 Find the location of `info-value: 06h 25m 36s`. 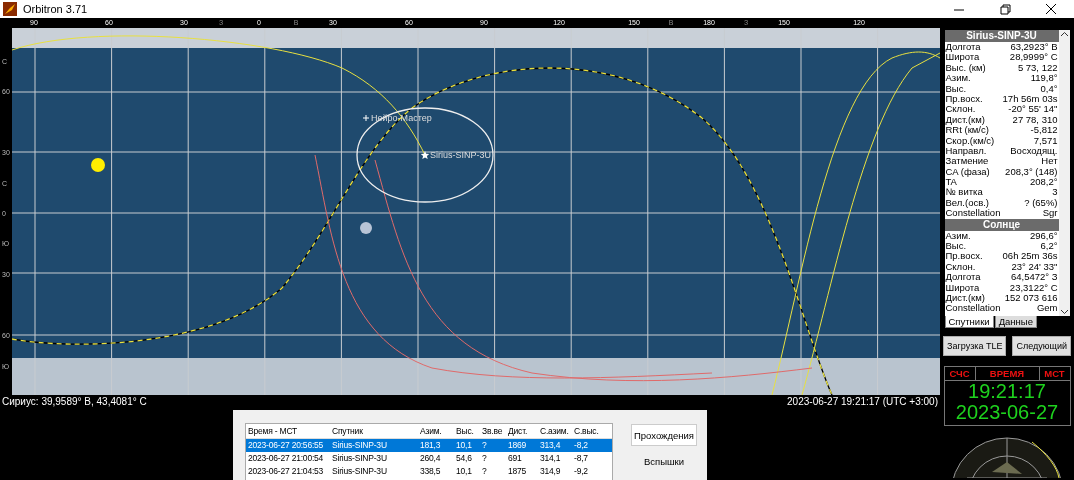

info-value: 06h 25m 36s is located at coordinates (1030, 256).